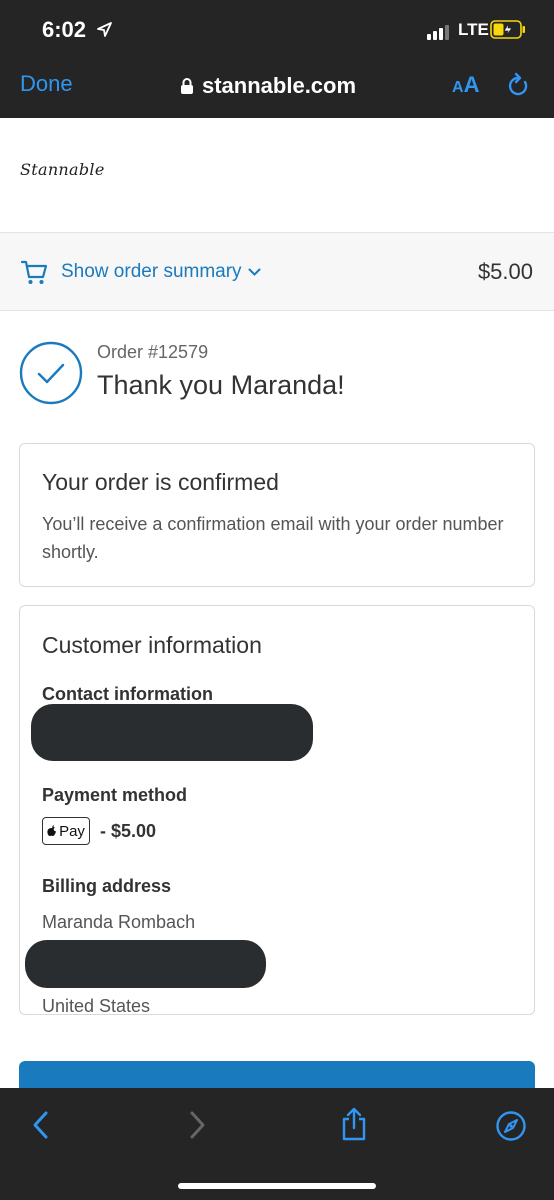 This screenshot has height=1200, width=554. What do you see at coordinates (72, 831) in the screenshot?
I see `apple-pay-label: Pay` at bounding box center [72, 831].